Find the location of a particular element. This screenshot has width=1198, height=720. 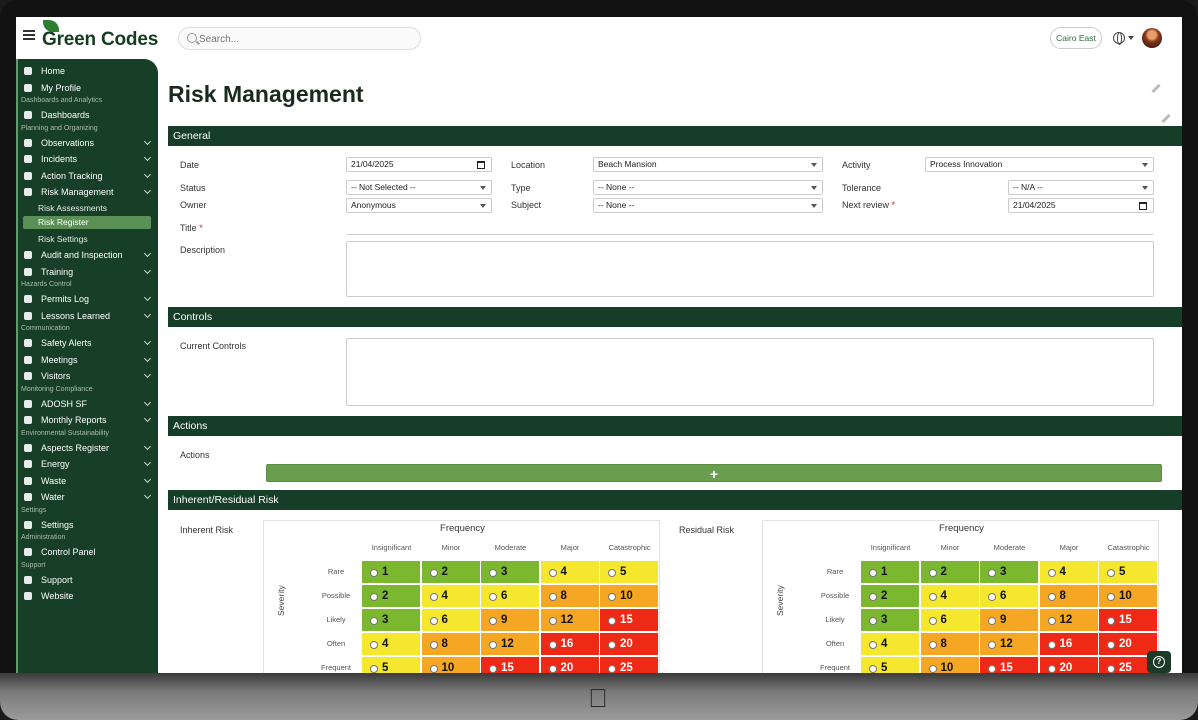

section-actions: Actions is located at coordinates (675, 426).